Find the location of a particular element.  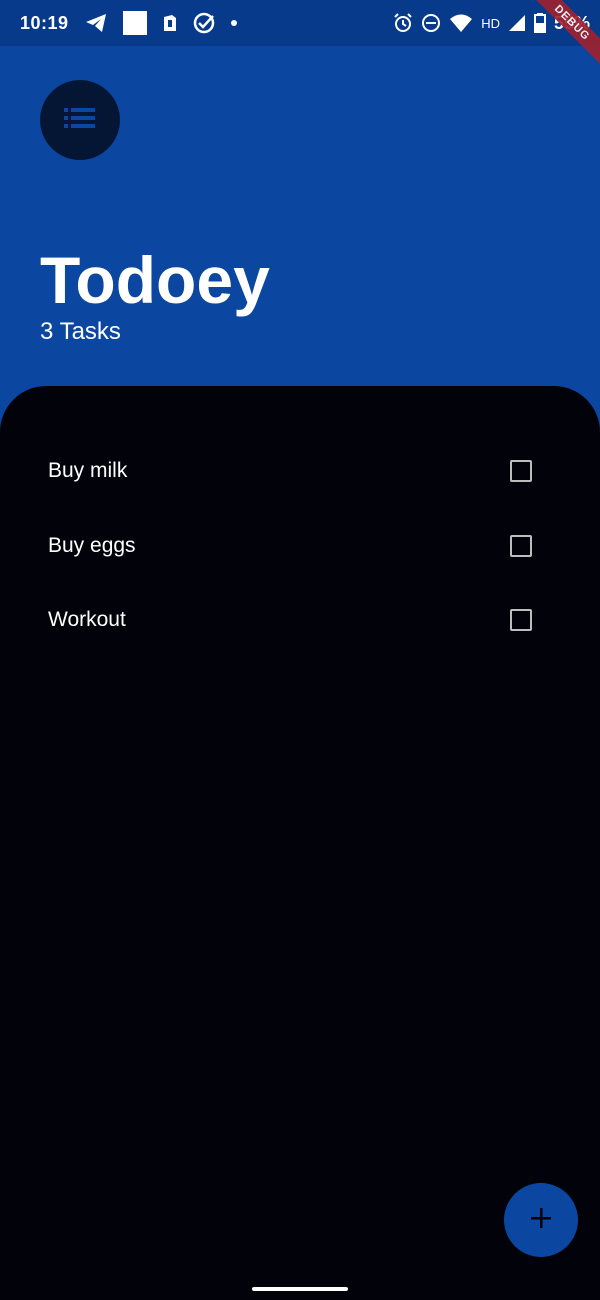

task-item: Workout is located at coordinates (300, 620).